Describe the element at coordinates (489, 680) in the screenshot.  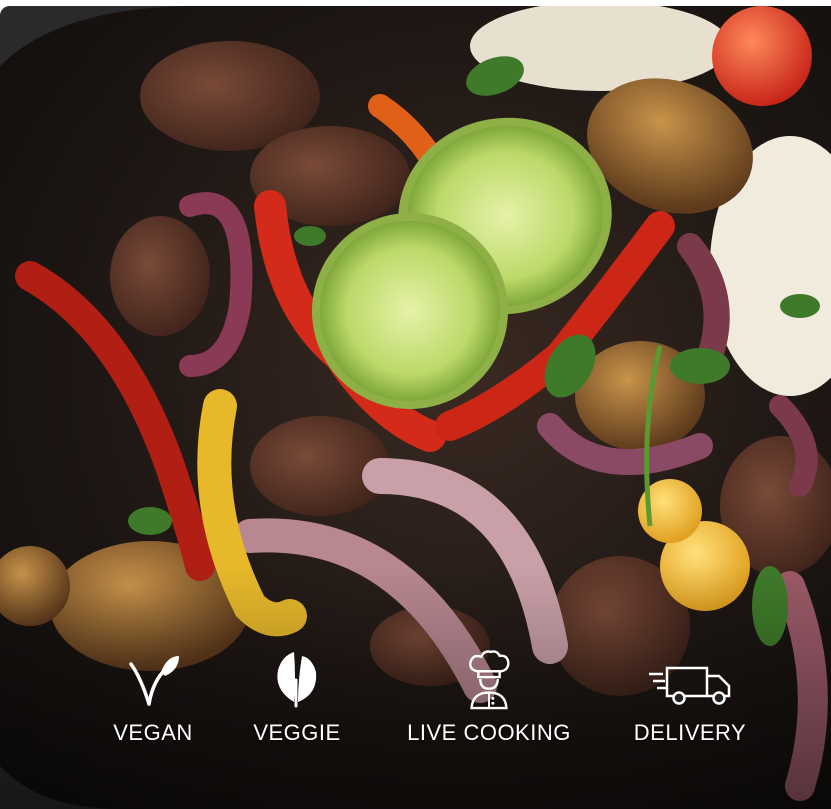
I see `chef-icon` at that location.